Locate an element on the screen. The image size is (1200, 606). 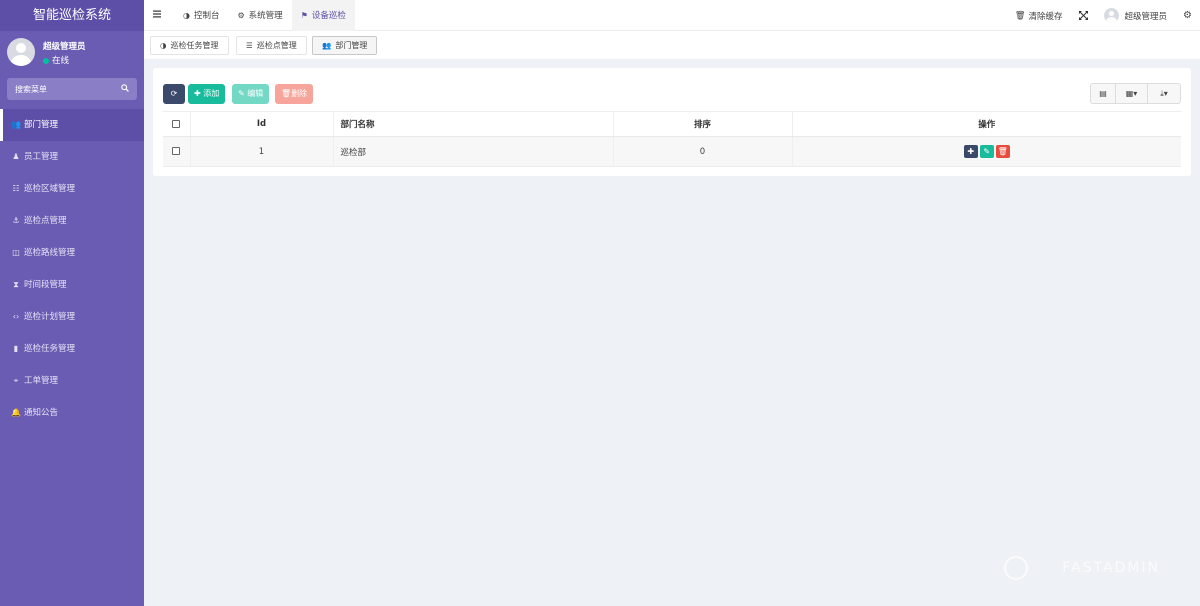
code-icon: ‹› is located at coordinates (16, 316).